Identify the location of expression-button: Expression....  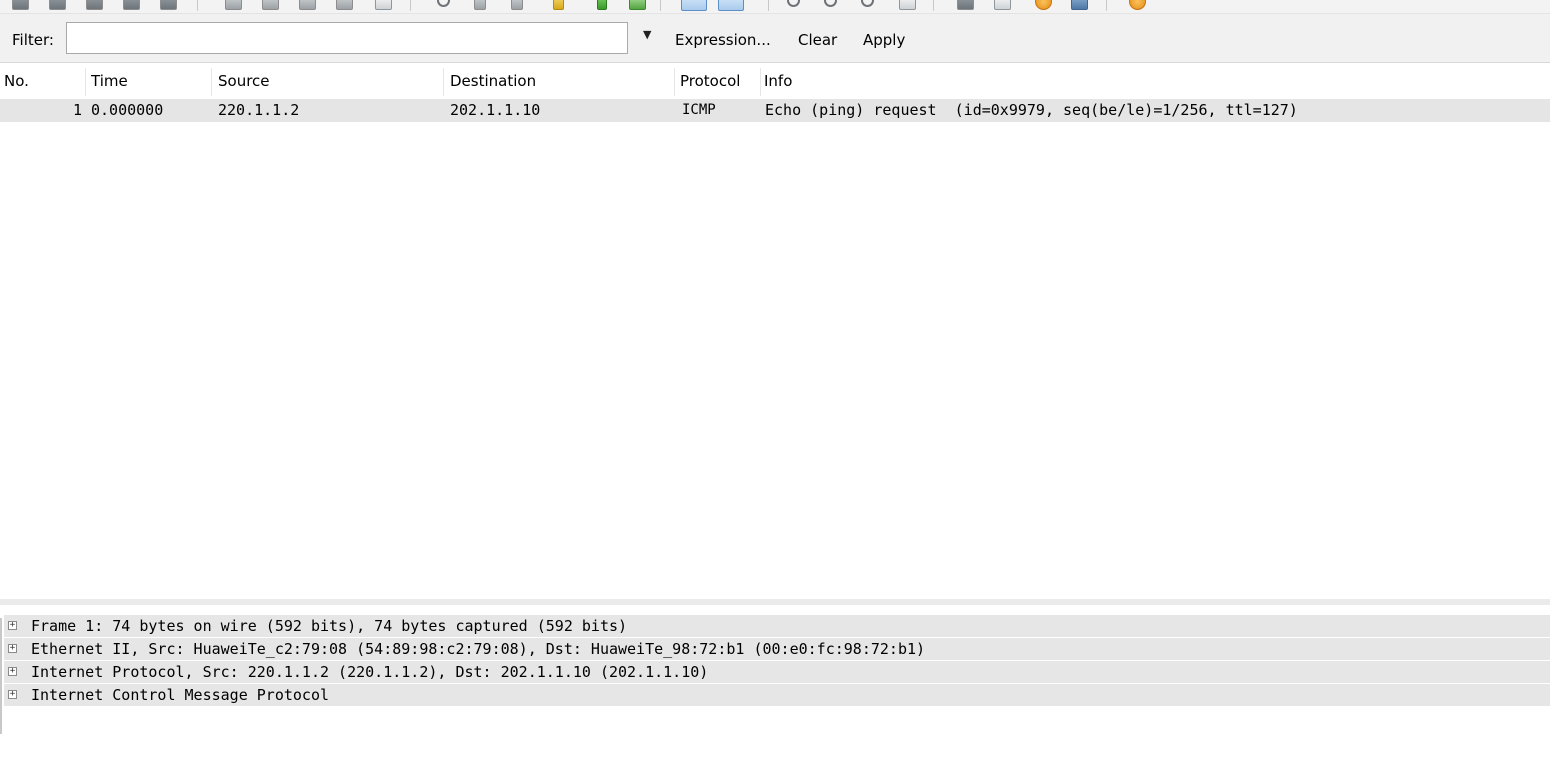
(723, 40).